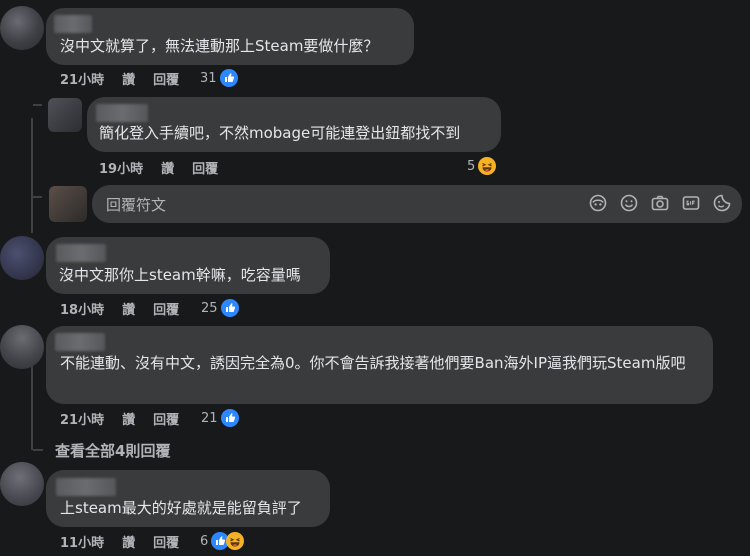 Image resolution: width=750 pixels, height=556 pixels. I want to click on reply-placeholder: 回覆符文, so click(136, 205).